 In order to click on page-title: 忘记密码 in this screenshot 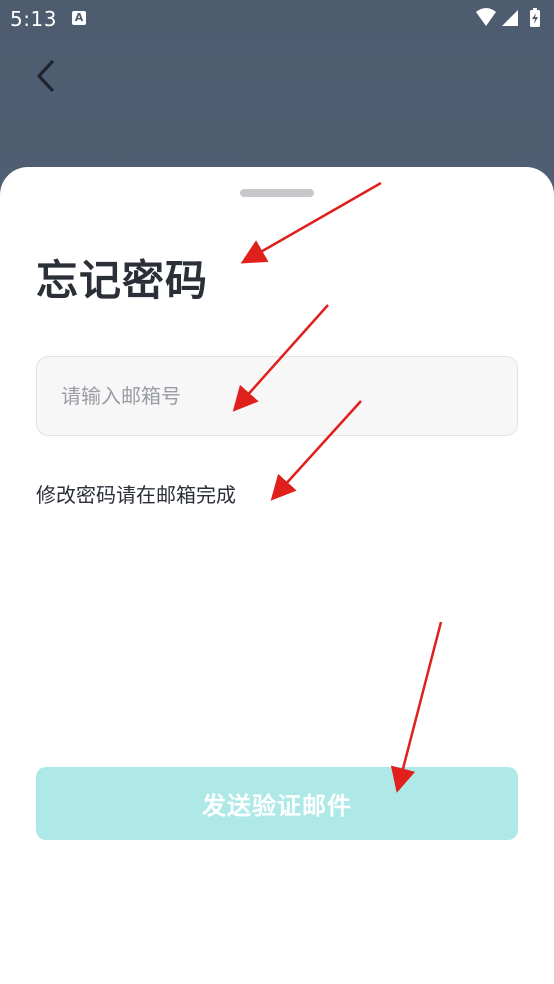, I will do `click(122, 280)`.